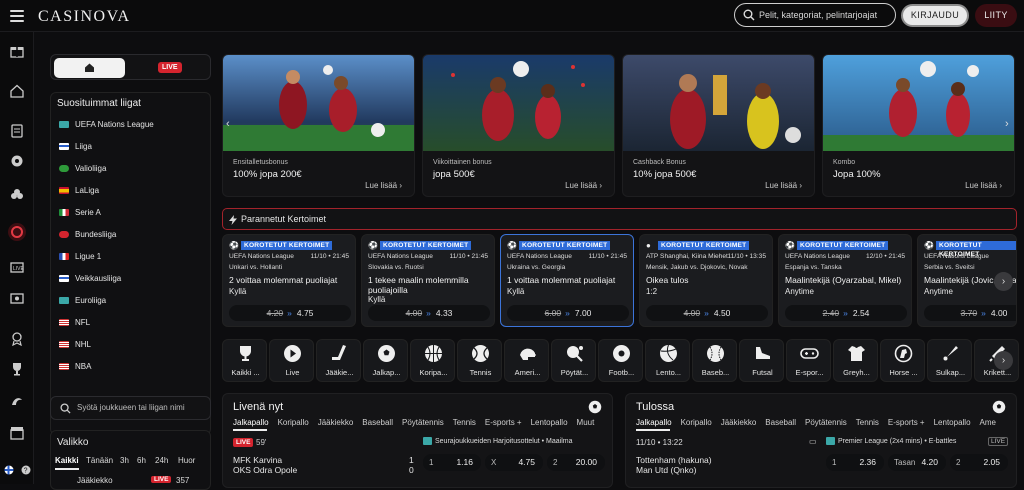 The height and width of the screenshot is (490, 1024). Describe the element at coordinates (89, 68) in the screenshot. I see `home-tab` at that location.